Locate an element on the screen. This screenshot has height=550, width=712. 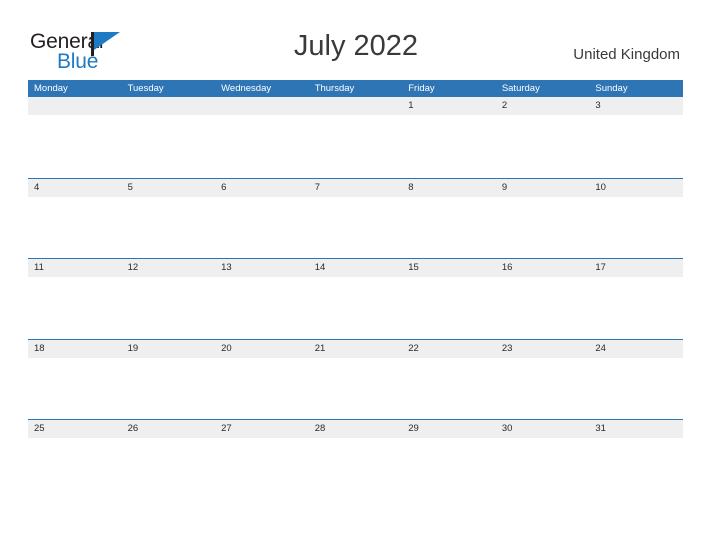
calendar-day-cell: 18 is located at coordinates (75, 349).